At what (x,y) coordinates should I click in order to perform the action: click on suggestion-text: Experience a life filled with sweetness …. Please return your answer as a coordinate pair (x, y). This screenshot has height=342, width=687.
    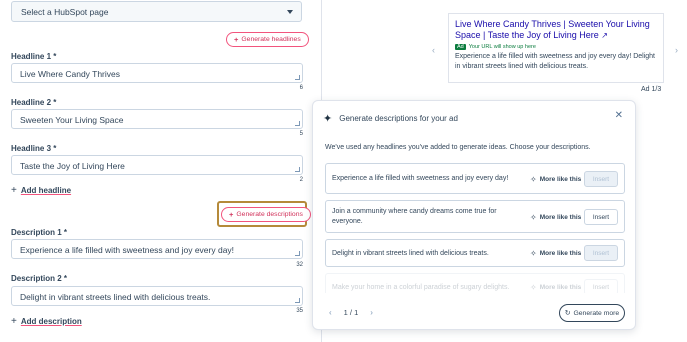
    Looking at the image, I should click on (420, 178).